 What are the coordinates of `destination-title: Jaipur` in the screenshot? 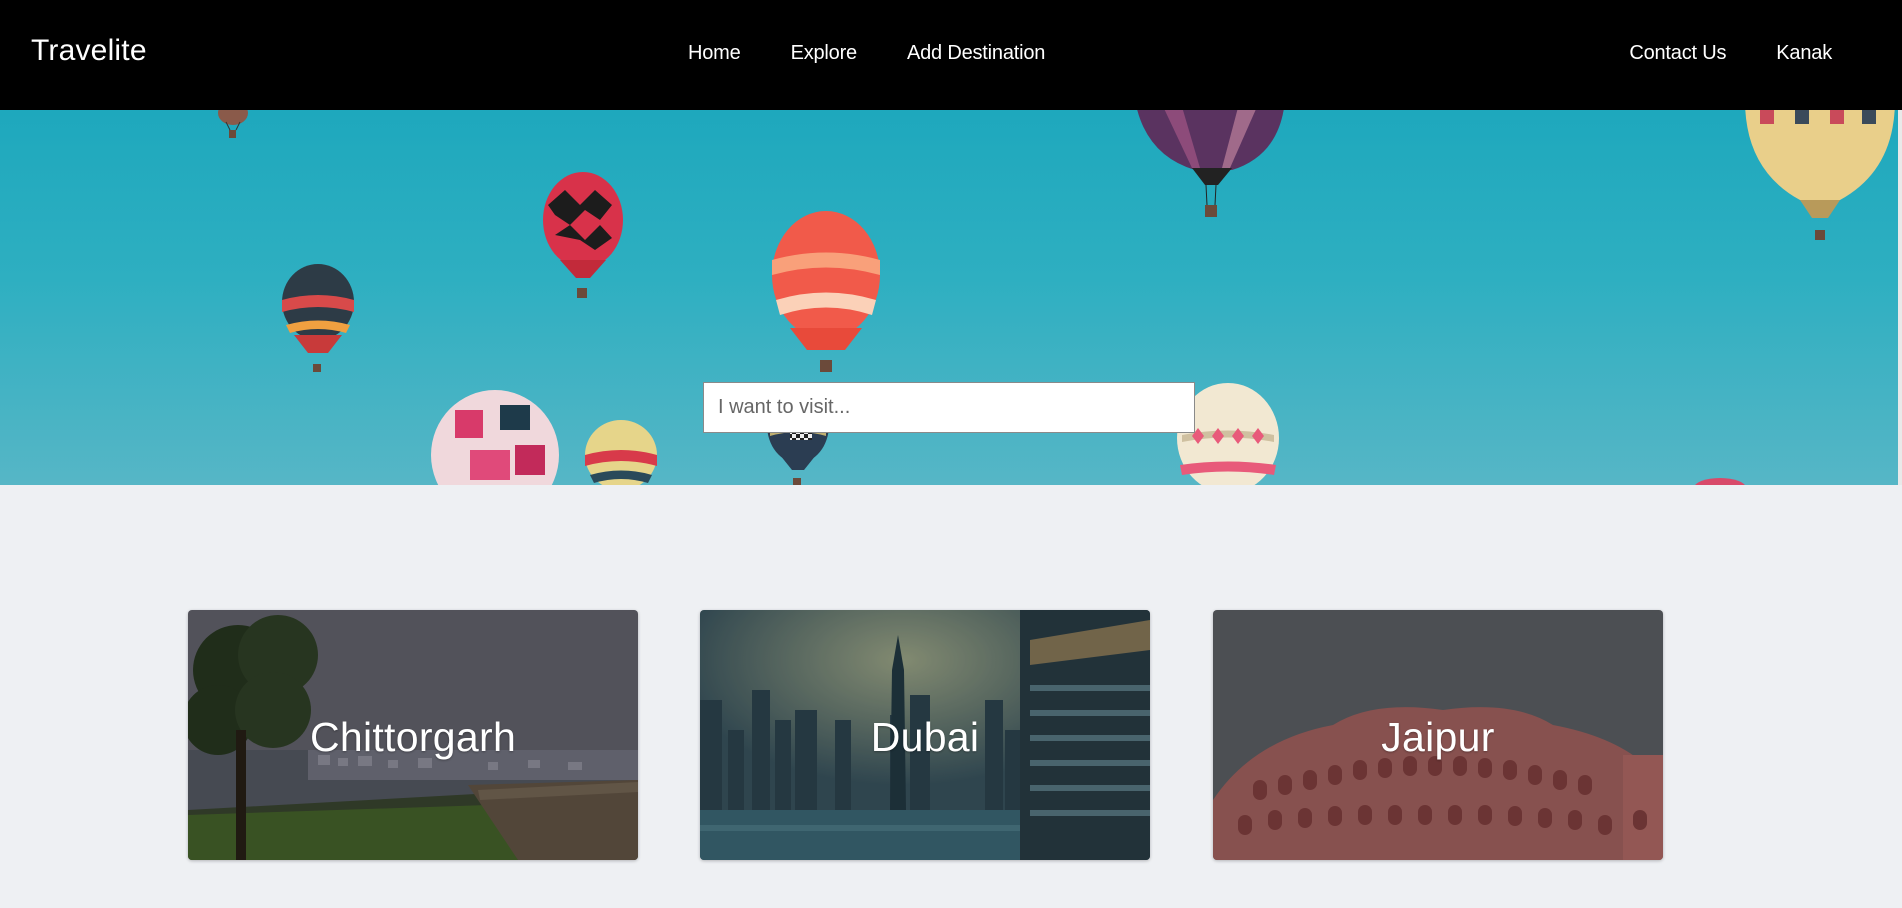 It's located at (1438, 737).